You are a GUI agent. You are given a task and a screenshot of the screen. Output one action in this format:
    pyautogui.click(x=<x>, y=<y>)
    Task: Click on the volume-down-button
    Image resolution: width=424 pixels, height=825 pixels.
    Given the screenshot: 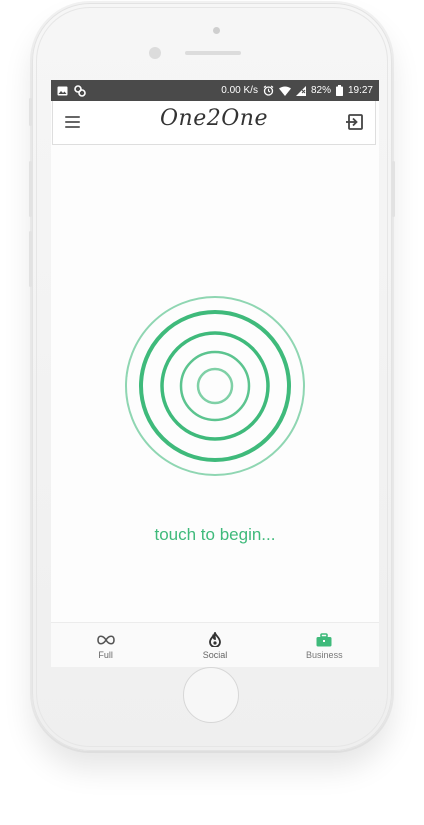 What is the action you would take?
    pyautogui.click(x=30, y=259)
    